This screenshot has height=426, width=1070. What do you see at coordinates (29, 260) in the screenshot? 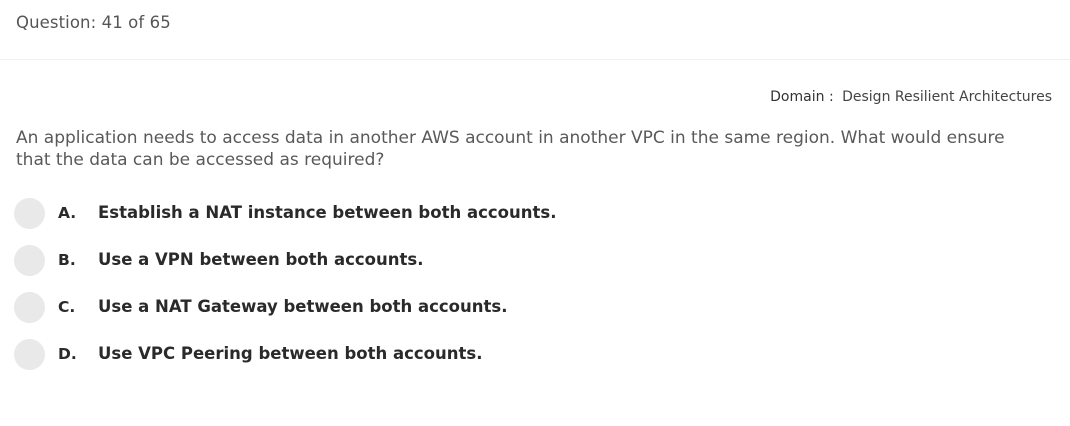
I see `option-b-radio` at bounding box center [29, 260].